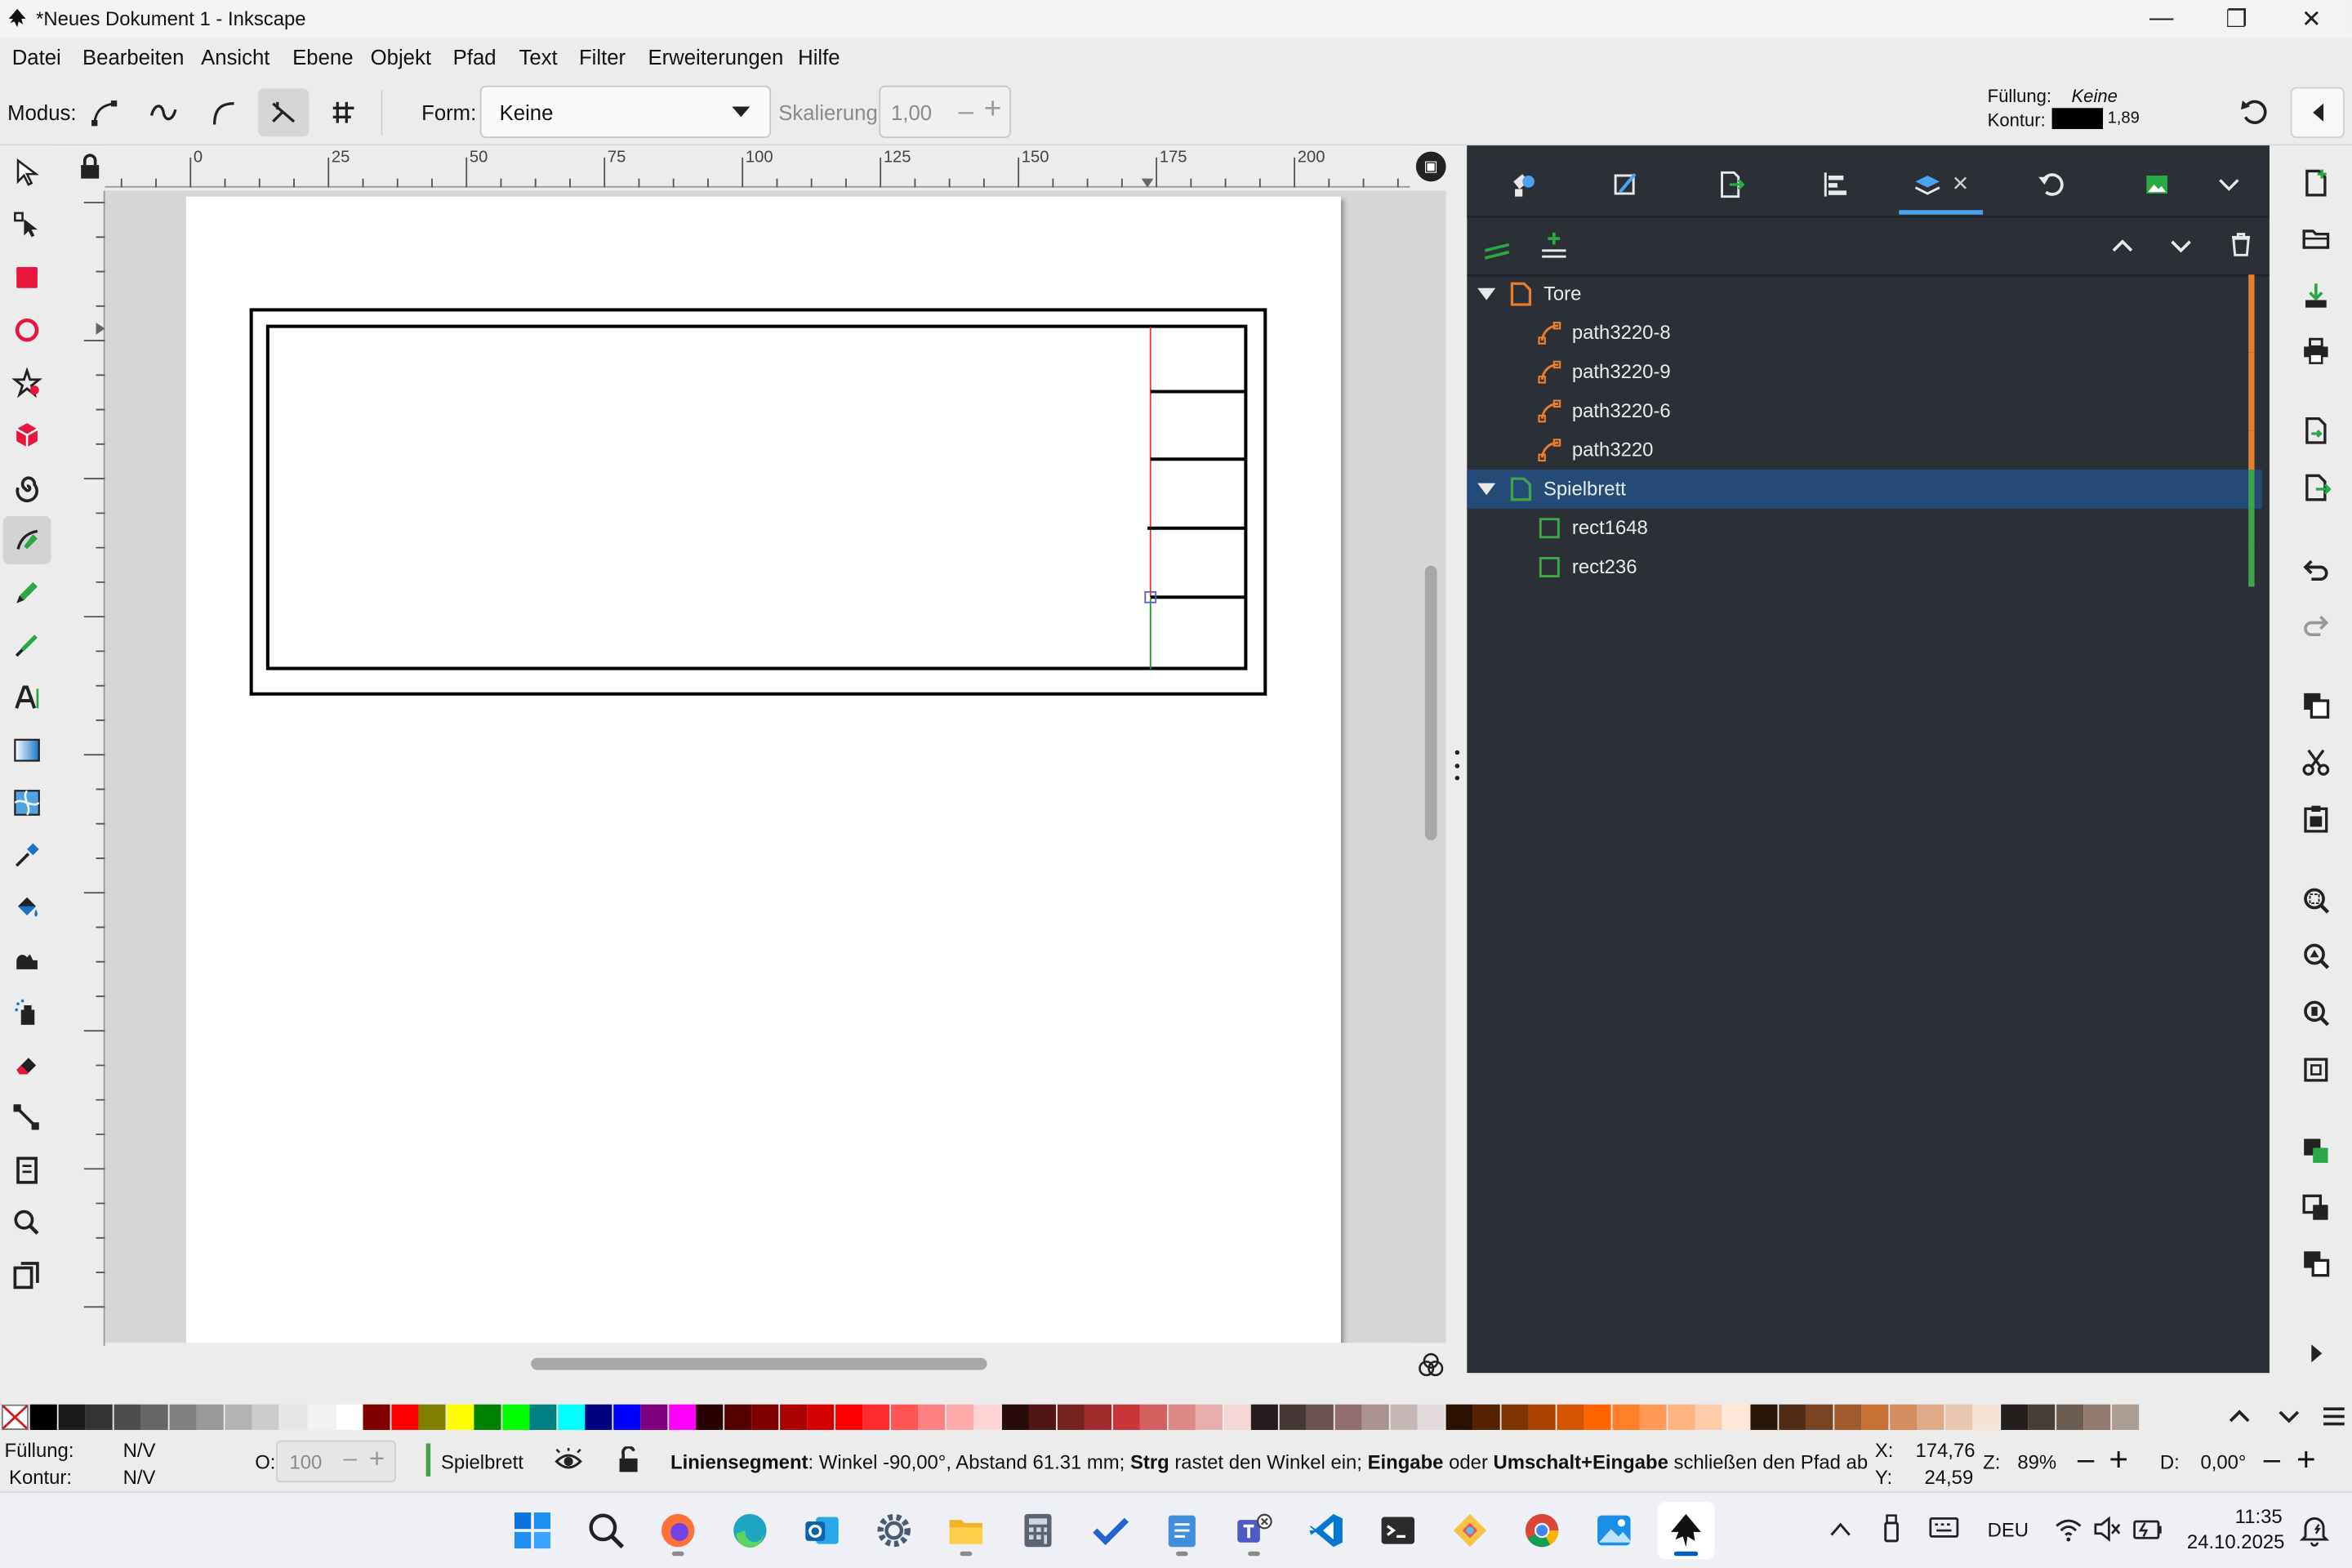 Image resolution: width=2352 pixels, height=1568 pixels. What do you see at coordinates (2161, 19) in the screenshot?
I see `minimize-button: —` at bounding box center [2161, 19].